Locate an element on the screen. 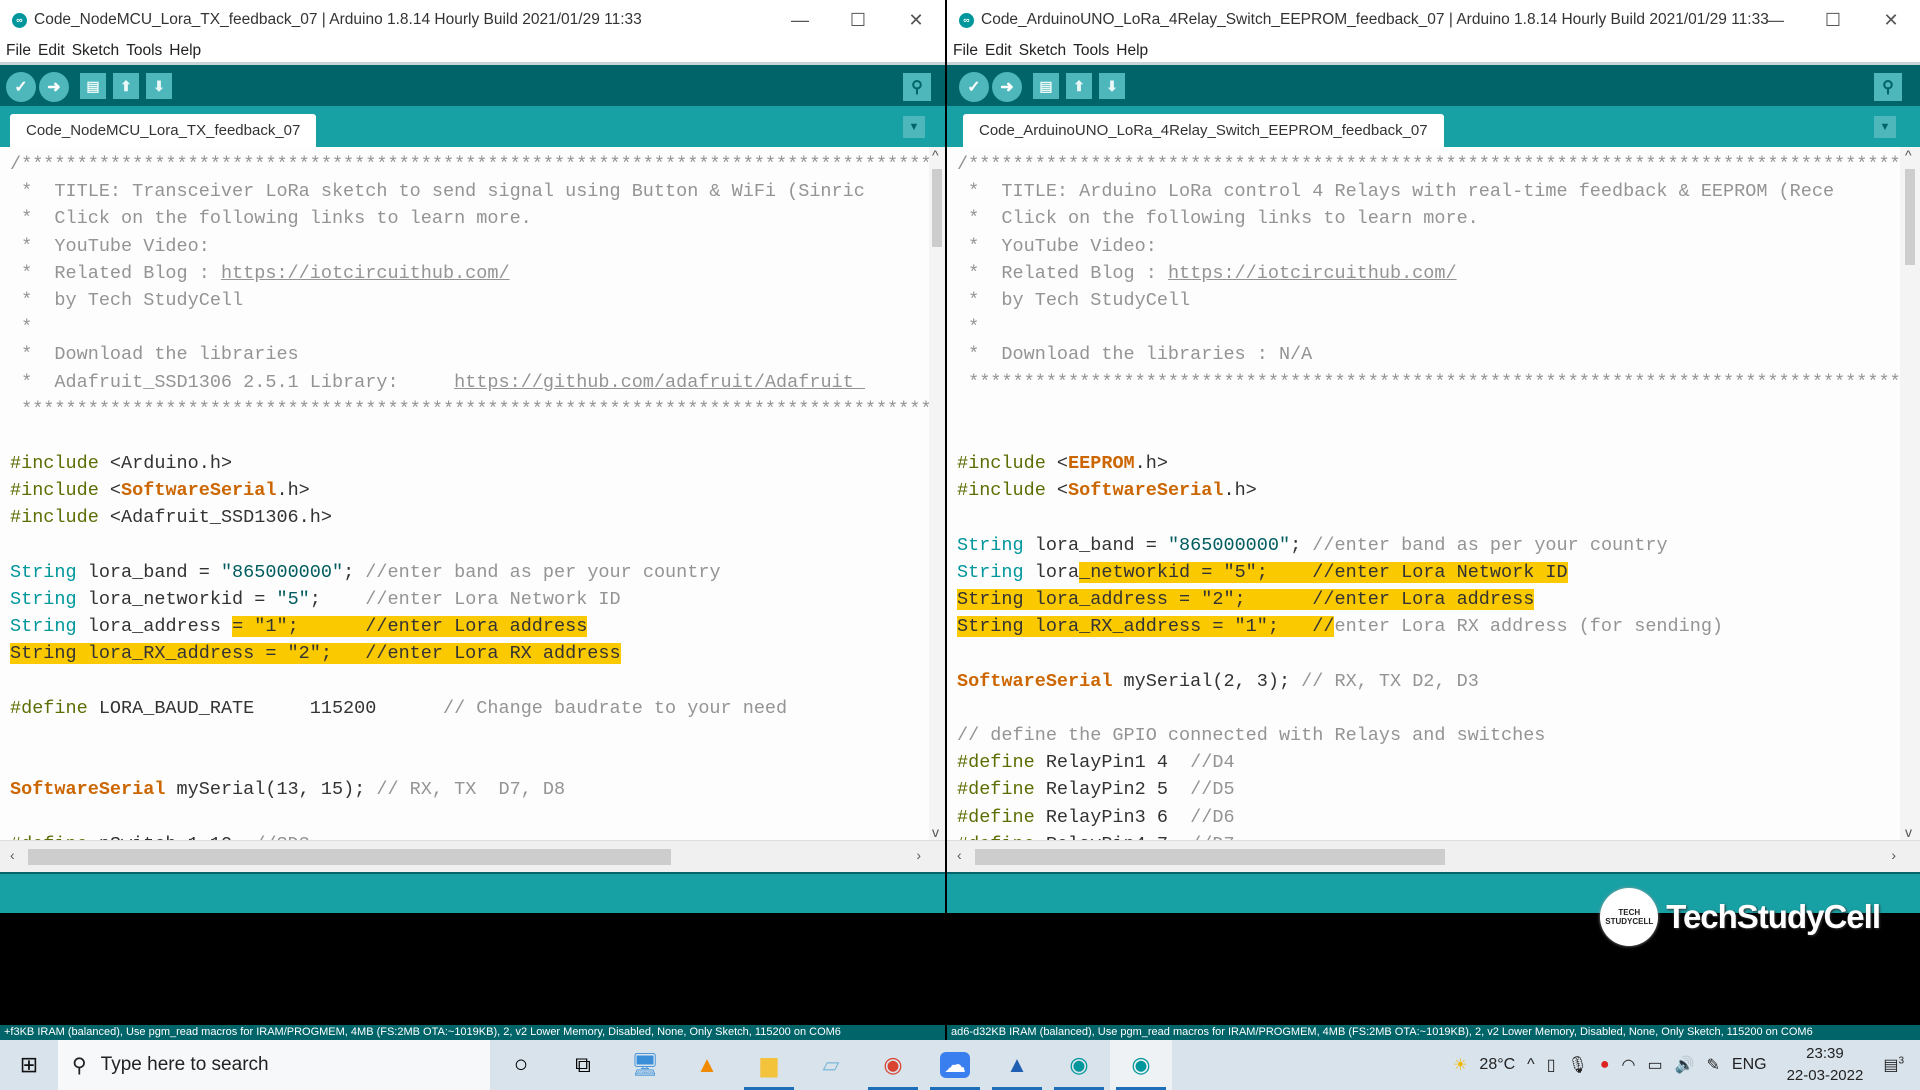 The width and height of the screenshot is (1920, 1090). notification-icon: ▤3 is located at coordinates (1893, 1065).